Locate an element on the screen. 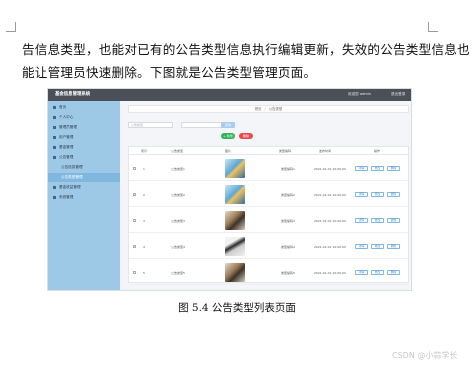 This screenshot has width=474, height=367. breadcrumb: 首页 / 公告类型 is located at coordinates (268, 109).